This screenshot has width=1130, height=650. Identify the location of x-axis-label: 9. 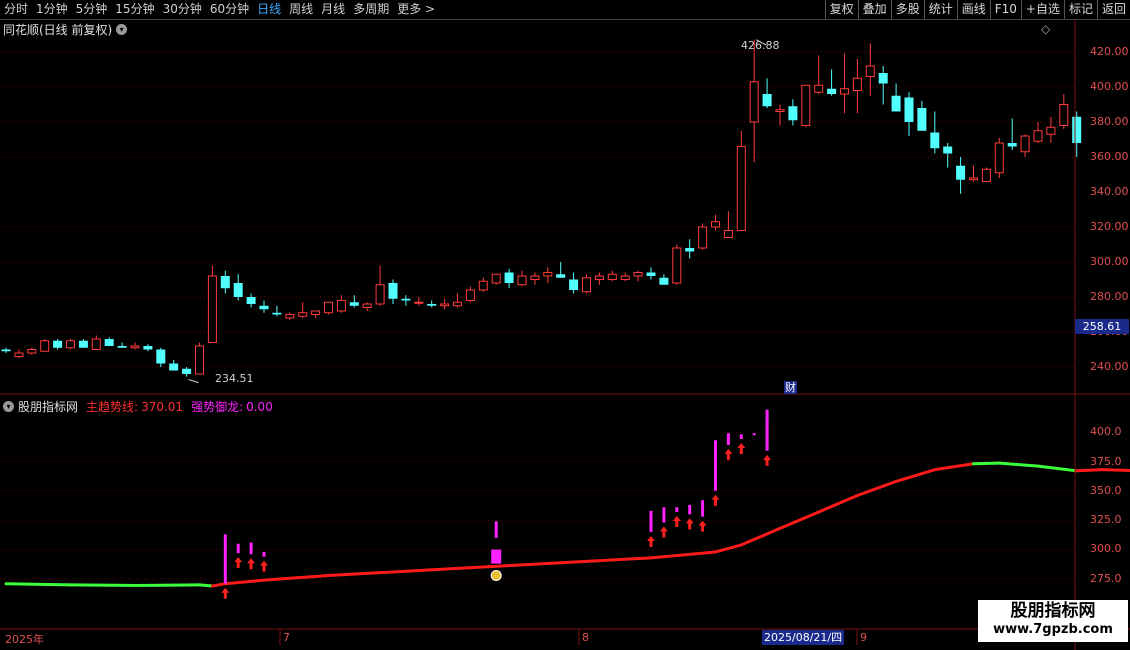
(863, 637).